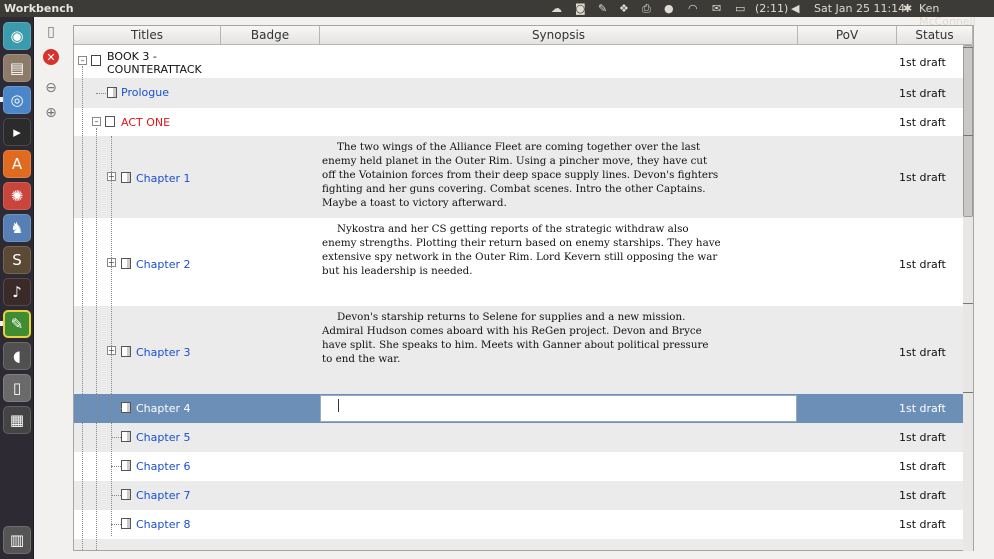 The width and height of the screenshot is (994, 559). Describe the element at coordinates (523, 524) in the screenshot. I see `tree-row-chapter-8: Chapter 8 1st draft ▼` at that location.